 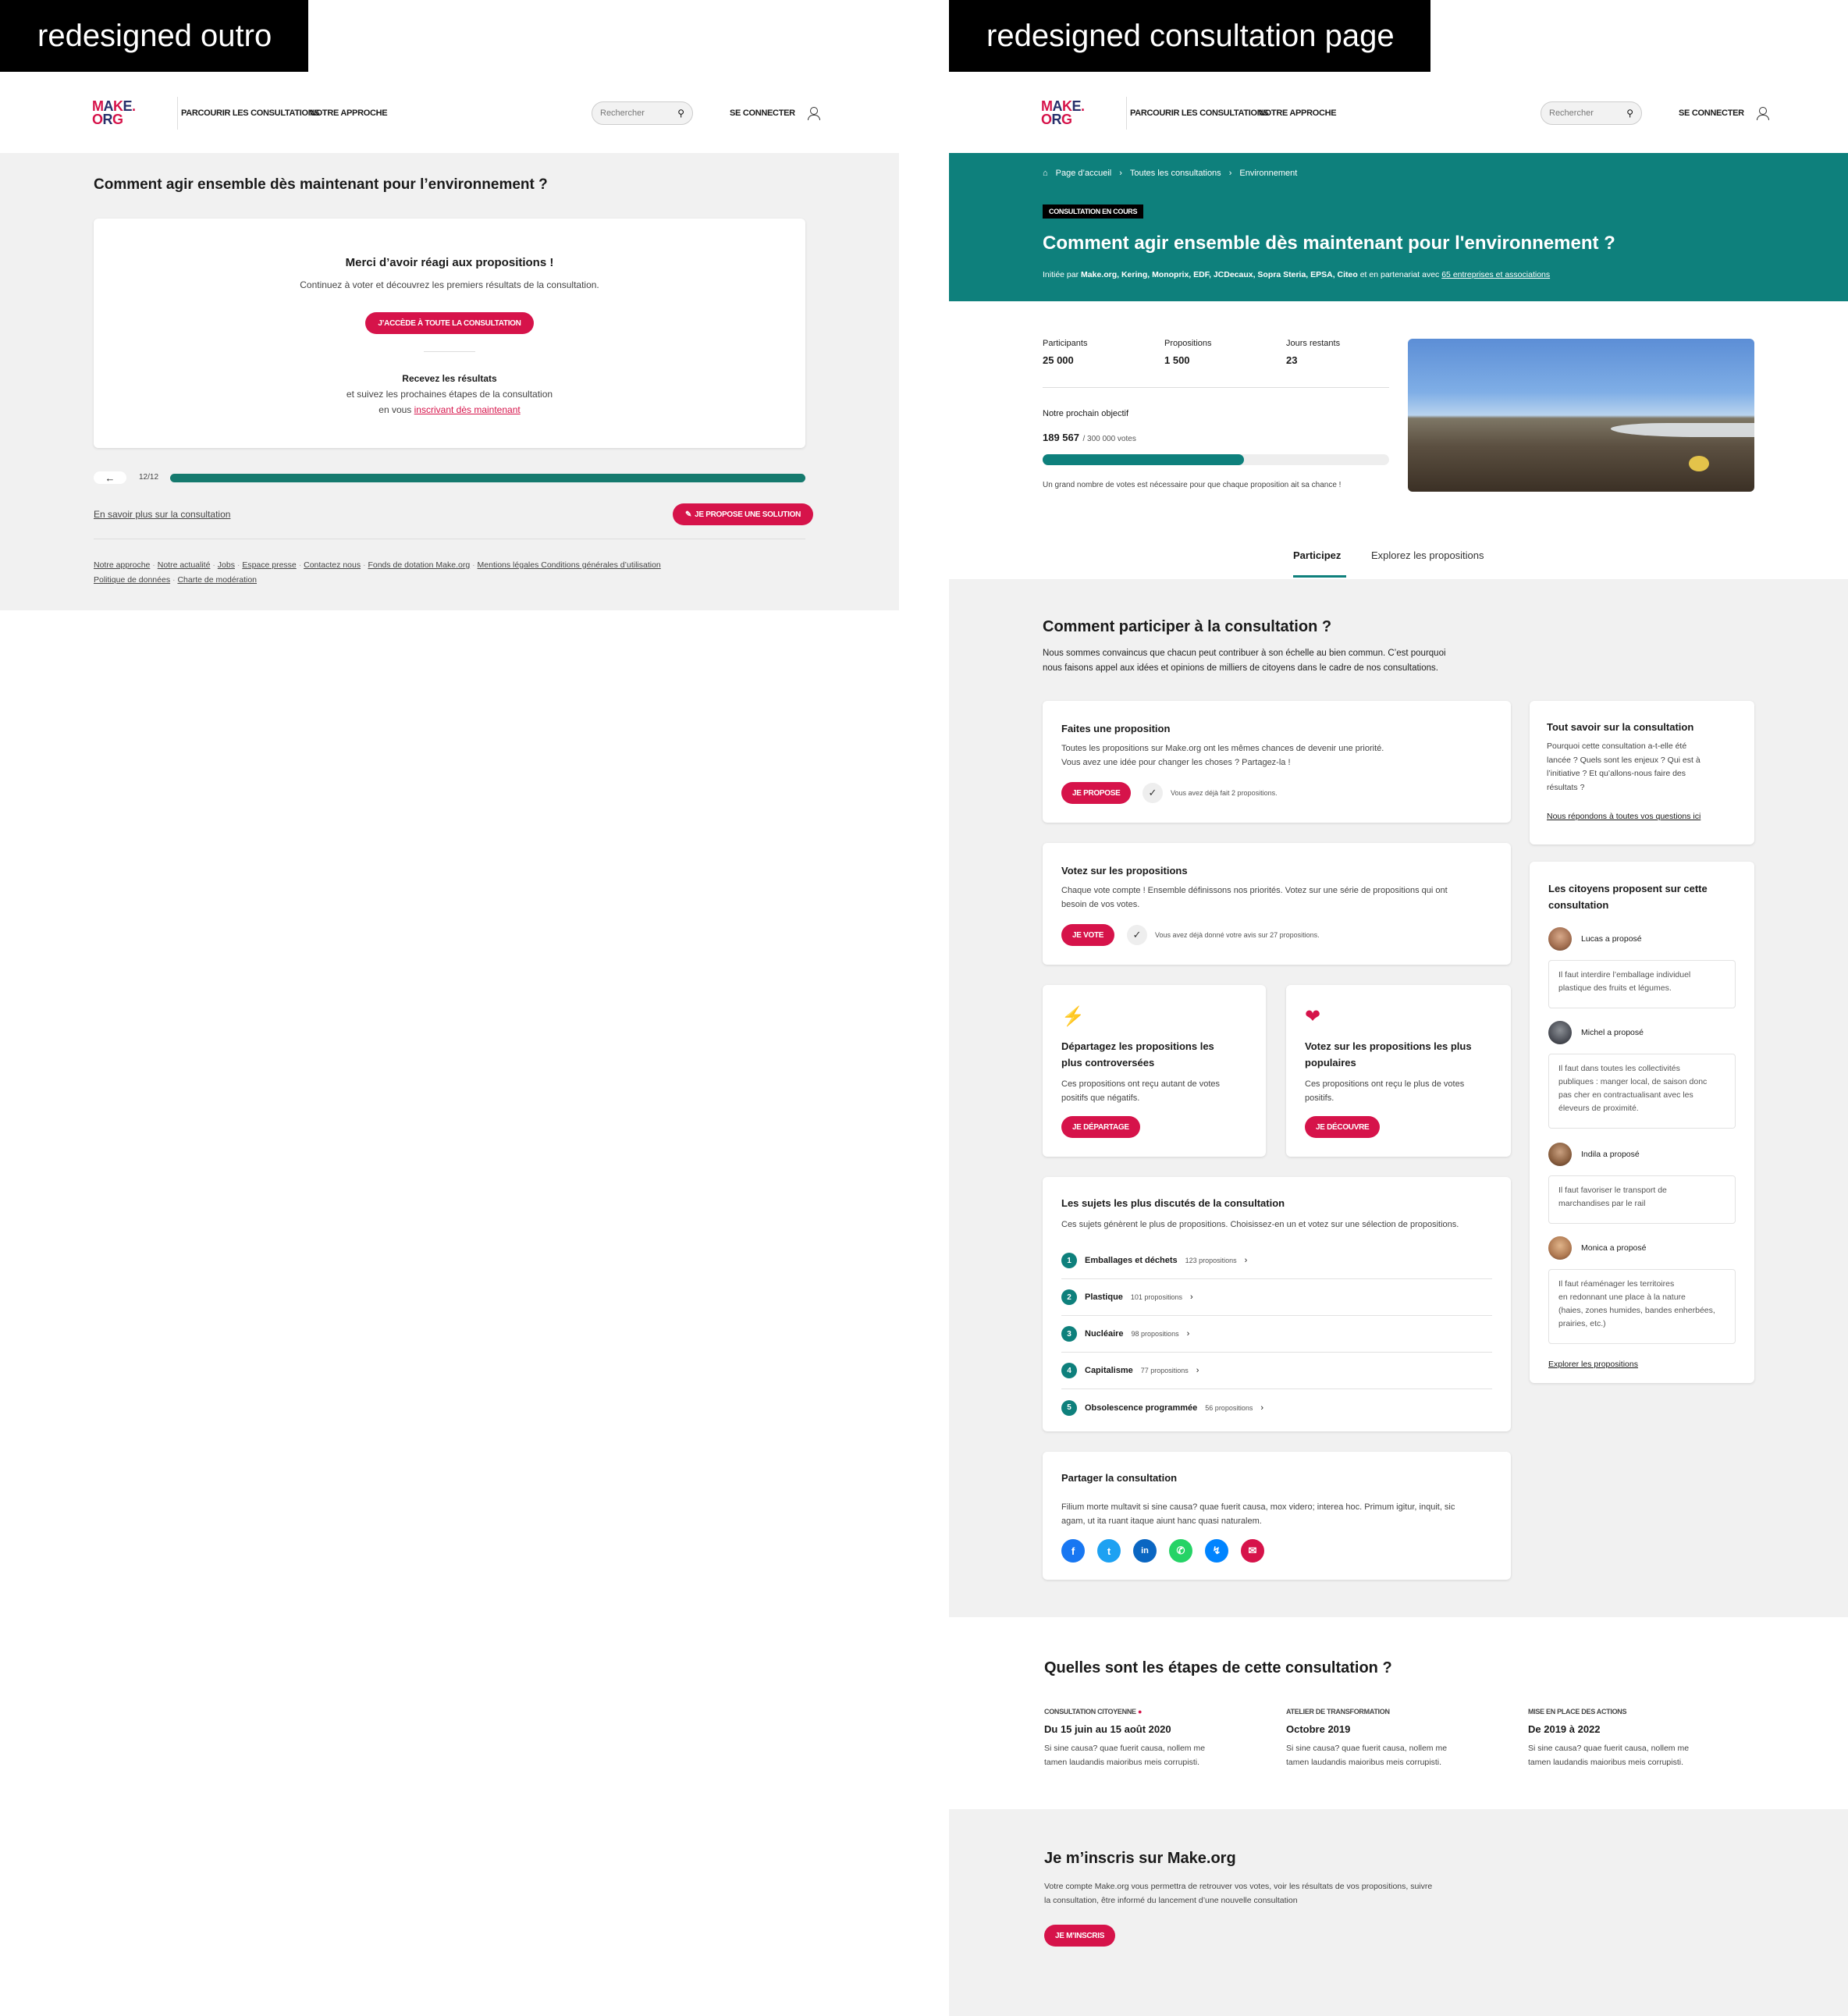 I want to click on search-placeholder: Rechercher, so click(x=622, y=113).